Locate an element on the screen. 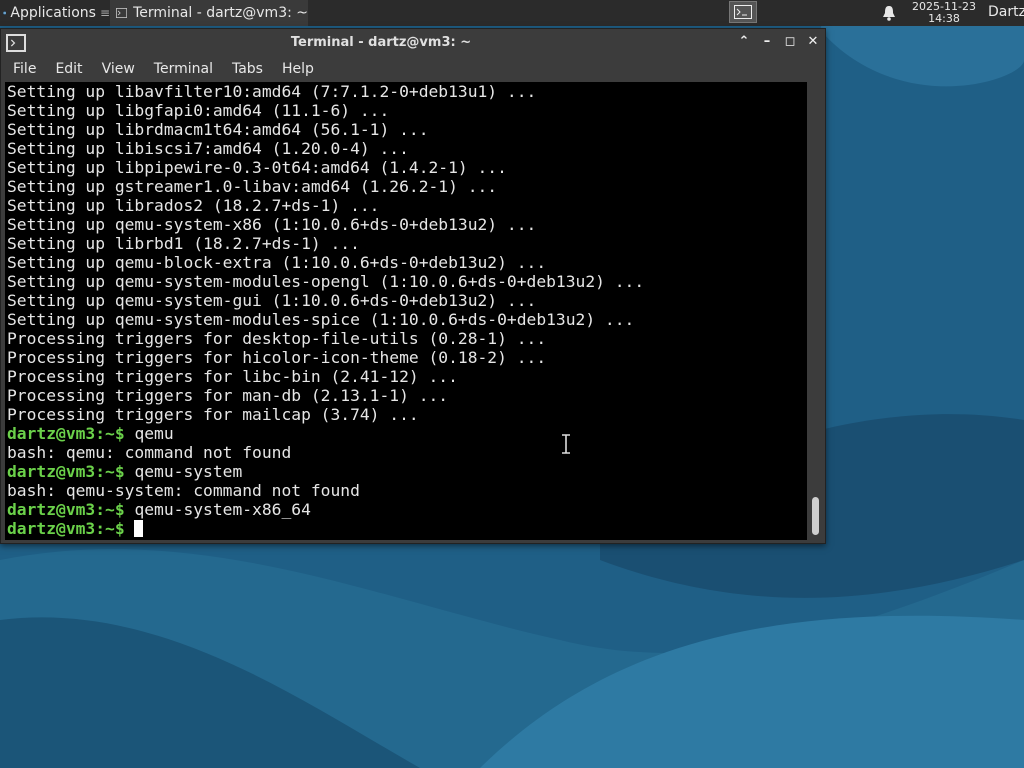 Image resolution: width=1024 pixels, height=768 pixels. taskbar-terminal-button: Terminal - dartz@vm3: ~ is located at coordinates (209, 13).